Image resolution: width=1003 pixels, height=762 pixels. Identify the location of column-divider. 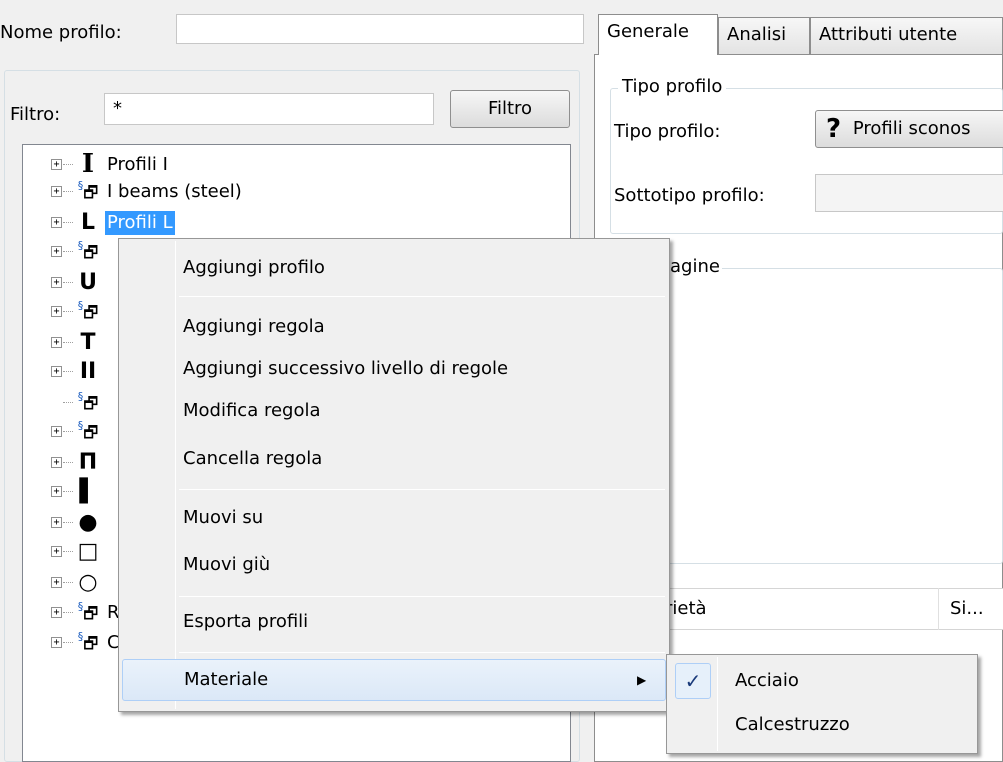
(938, 609).